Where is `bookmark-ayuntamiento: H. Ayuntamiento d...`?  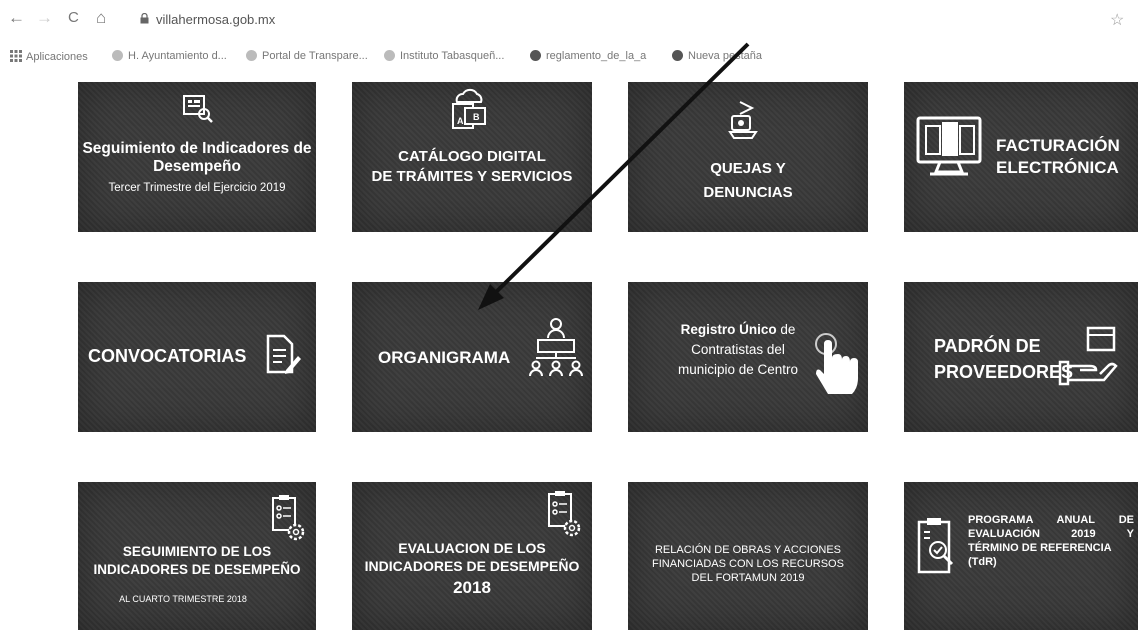
bookmark-ayuntamiento: H. Ayuntamiento d... is located at coordinates (169, 56).